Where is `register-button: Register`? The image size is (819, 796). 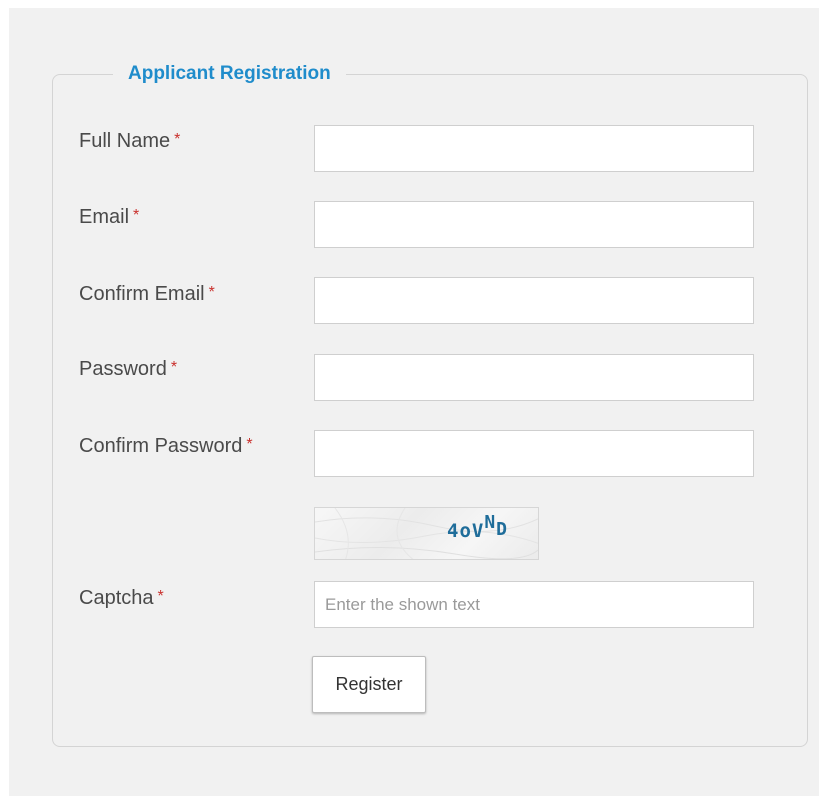
register-button: Register is located at coordinates (369, 684).